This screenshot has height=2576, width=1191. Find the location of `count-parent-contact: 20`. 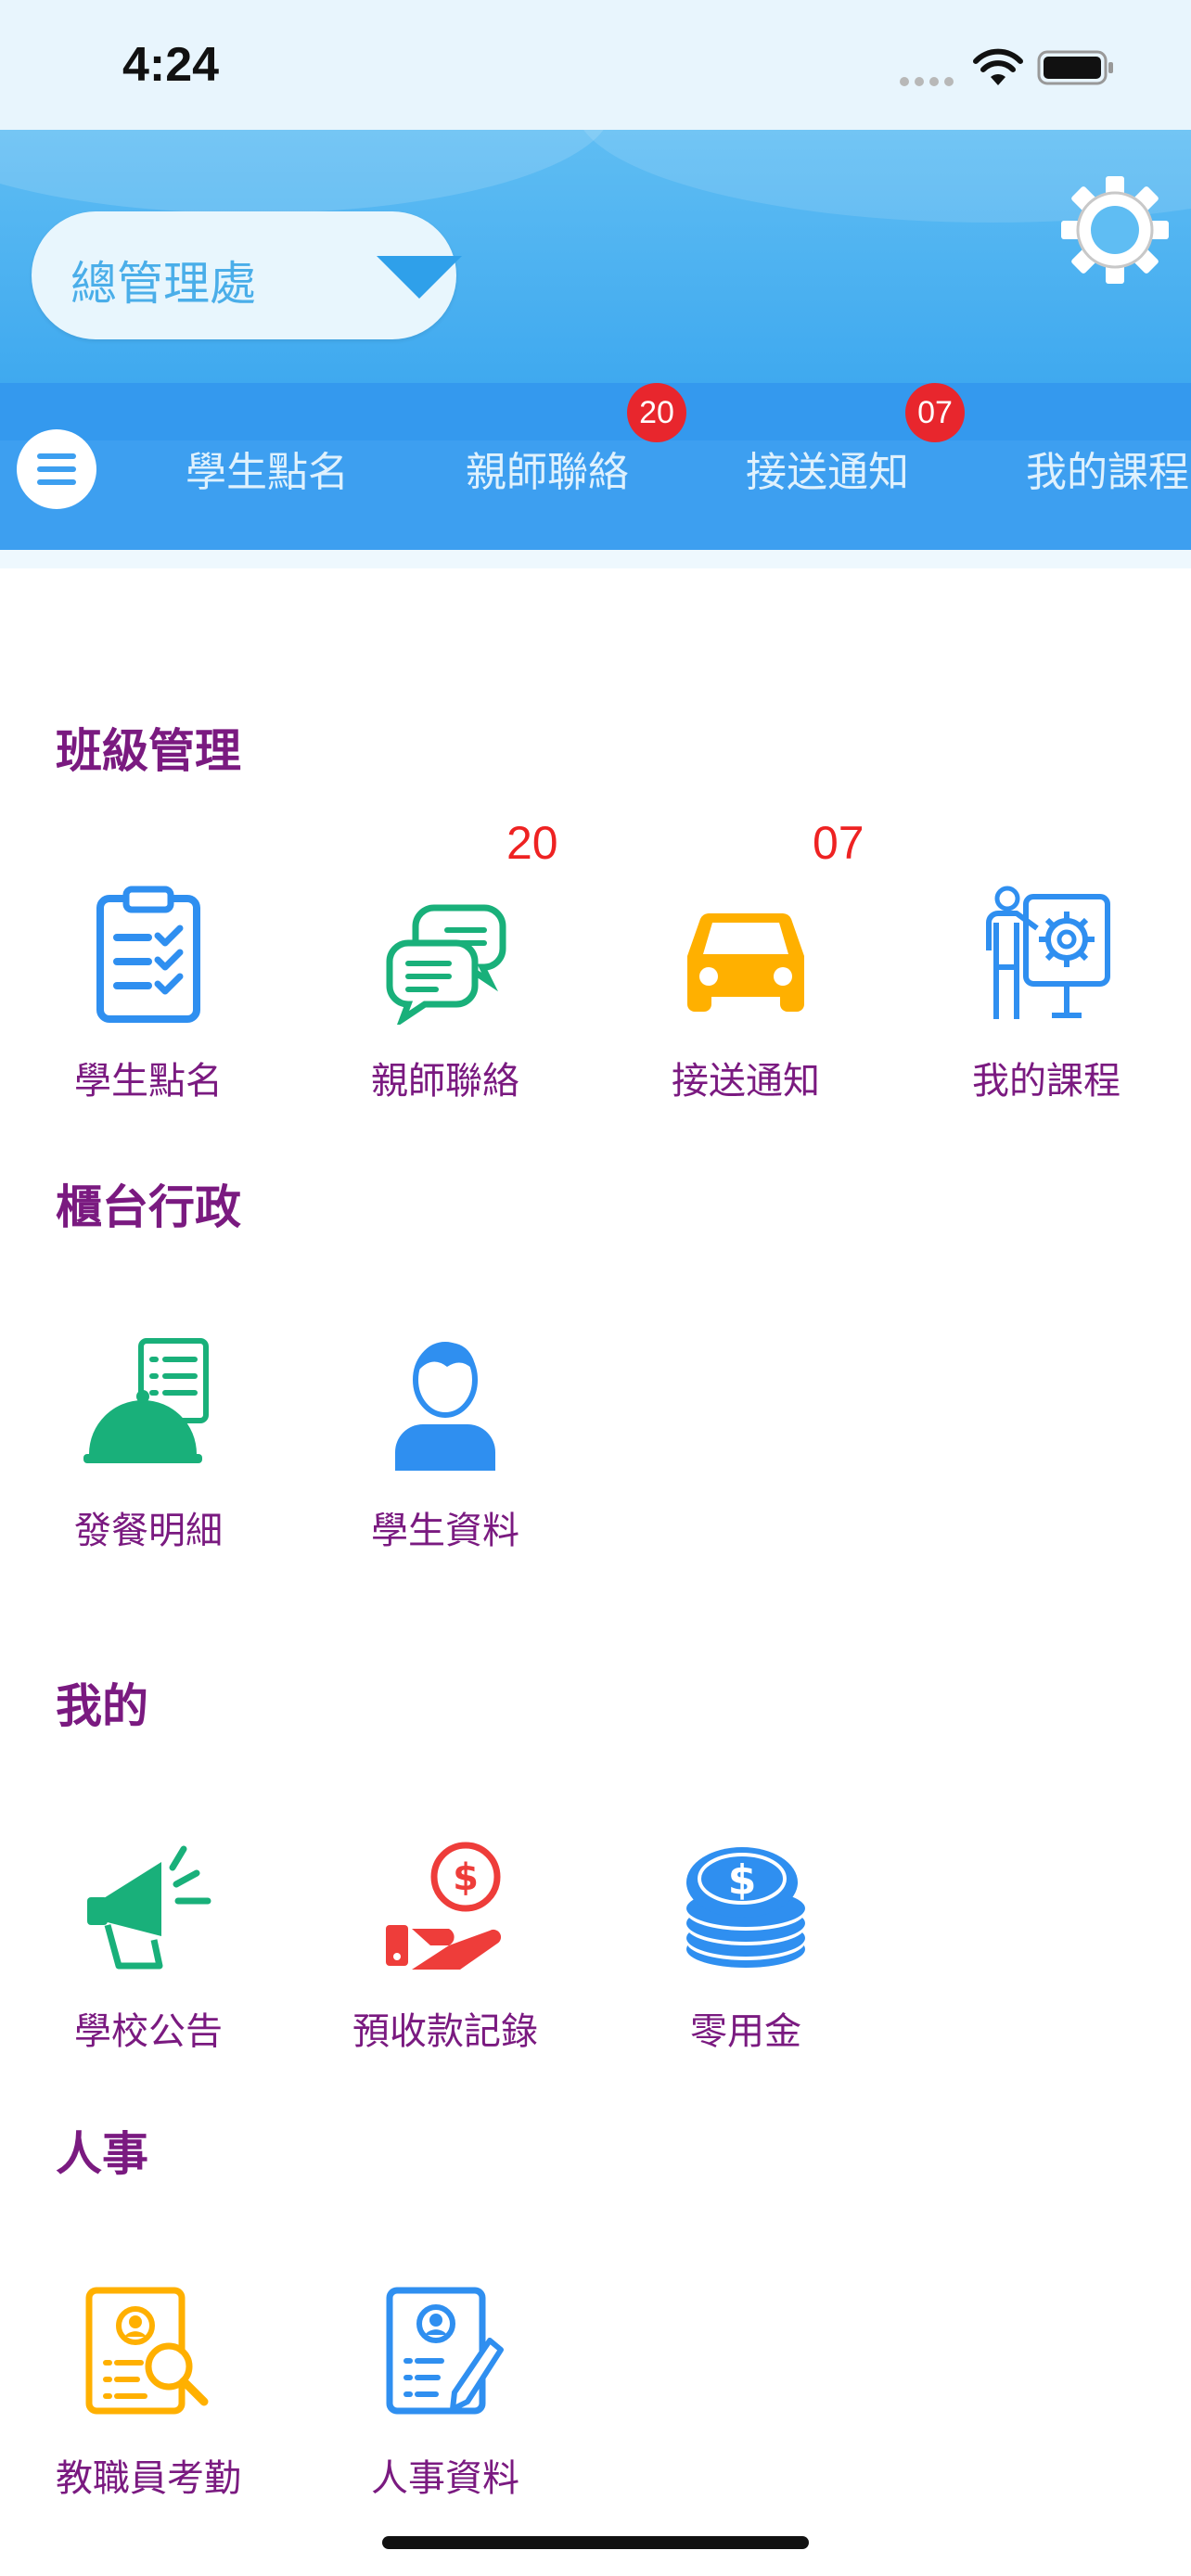

count-parent-contact: 20 is located at coordinates (532, 843).